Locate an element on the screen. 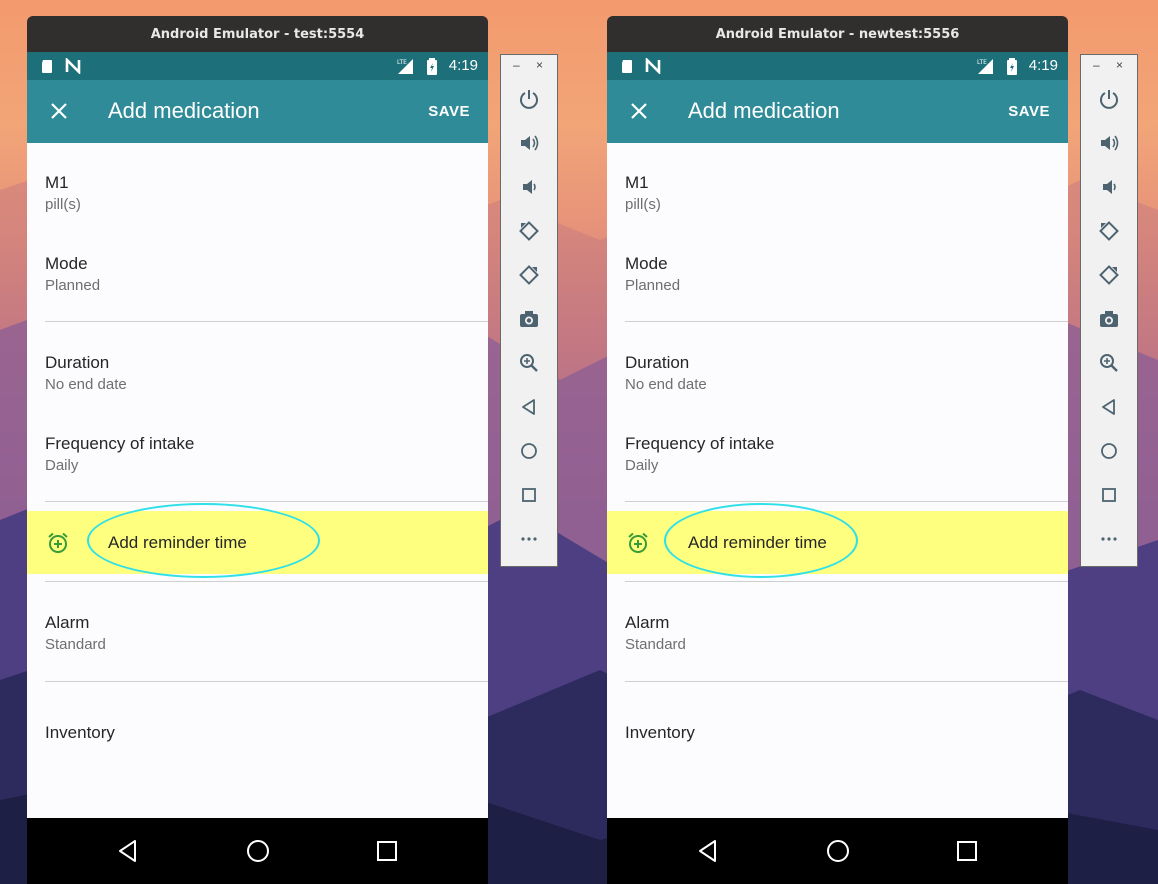 The image size is (1158, 884). window-title-bar: Android Emulator - newtest:5556 is located at coordinates (837, 34).